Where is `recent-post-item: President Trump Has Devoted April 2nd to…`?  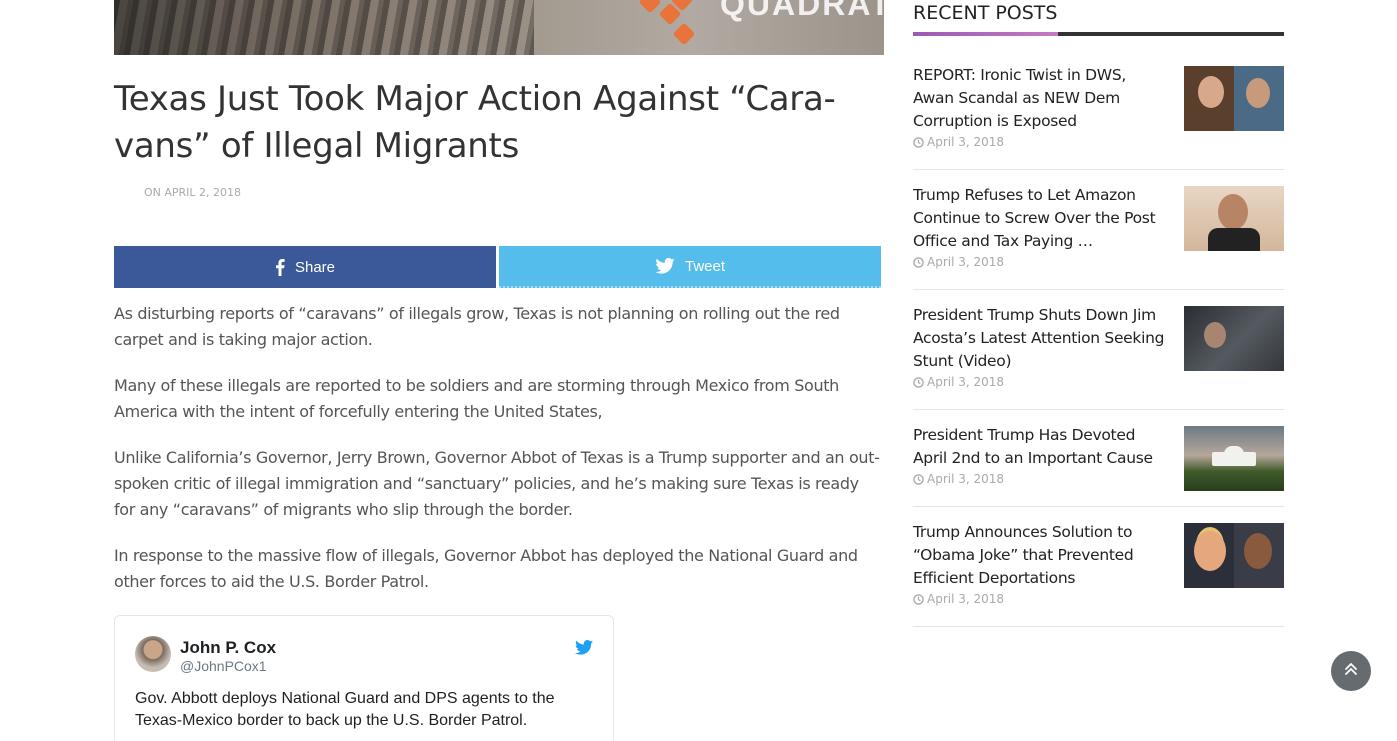 recent-post-item: President Trump Has Devoted April 2nd to… is located at coordinates (1098, 465).